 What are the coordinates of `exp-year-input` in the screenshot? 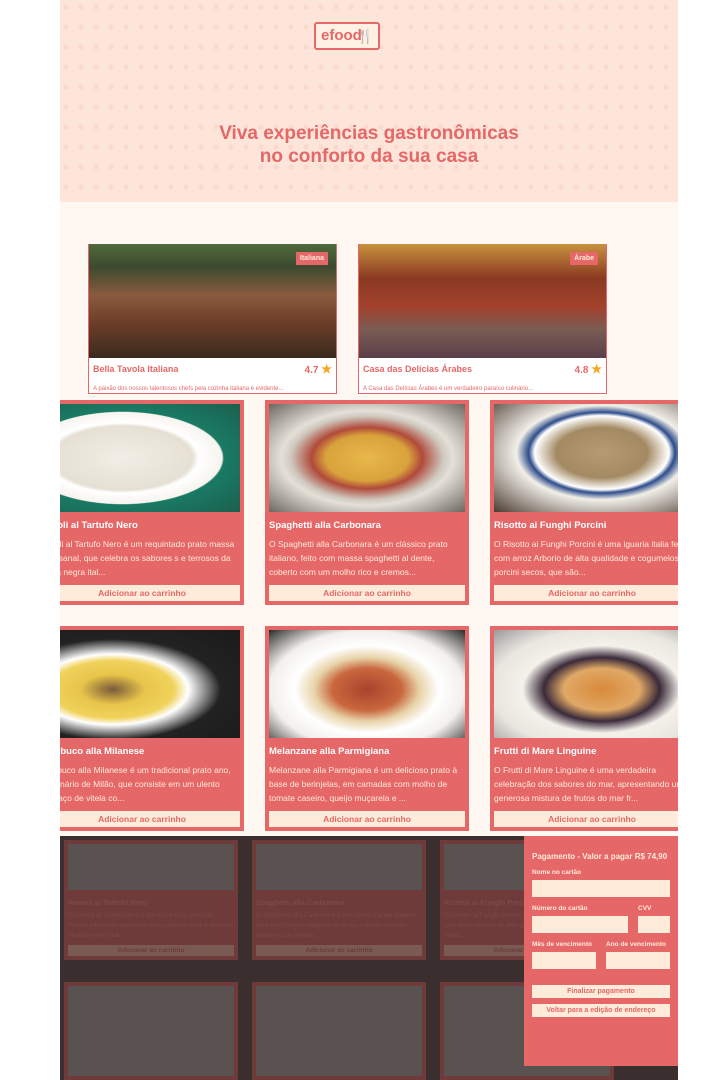 It's located at (638, 960).